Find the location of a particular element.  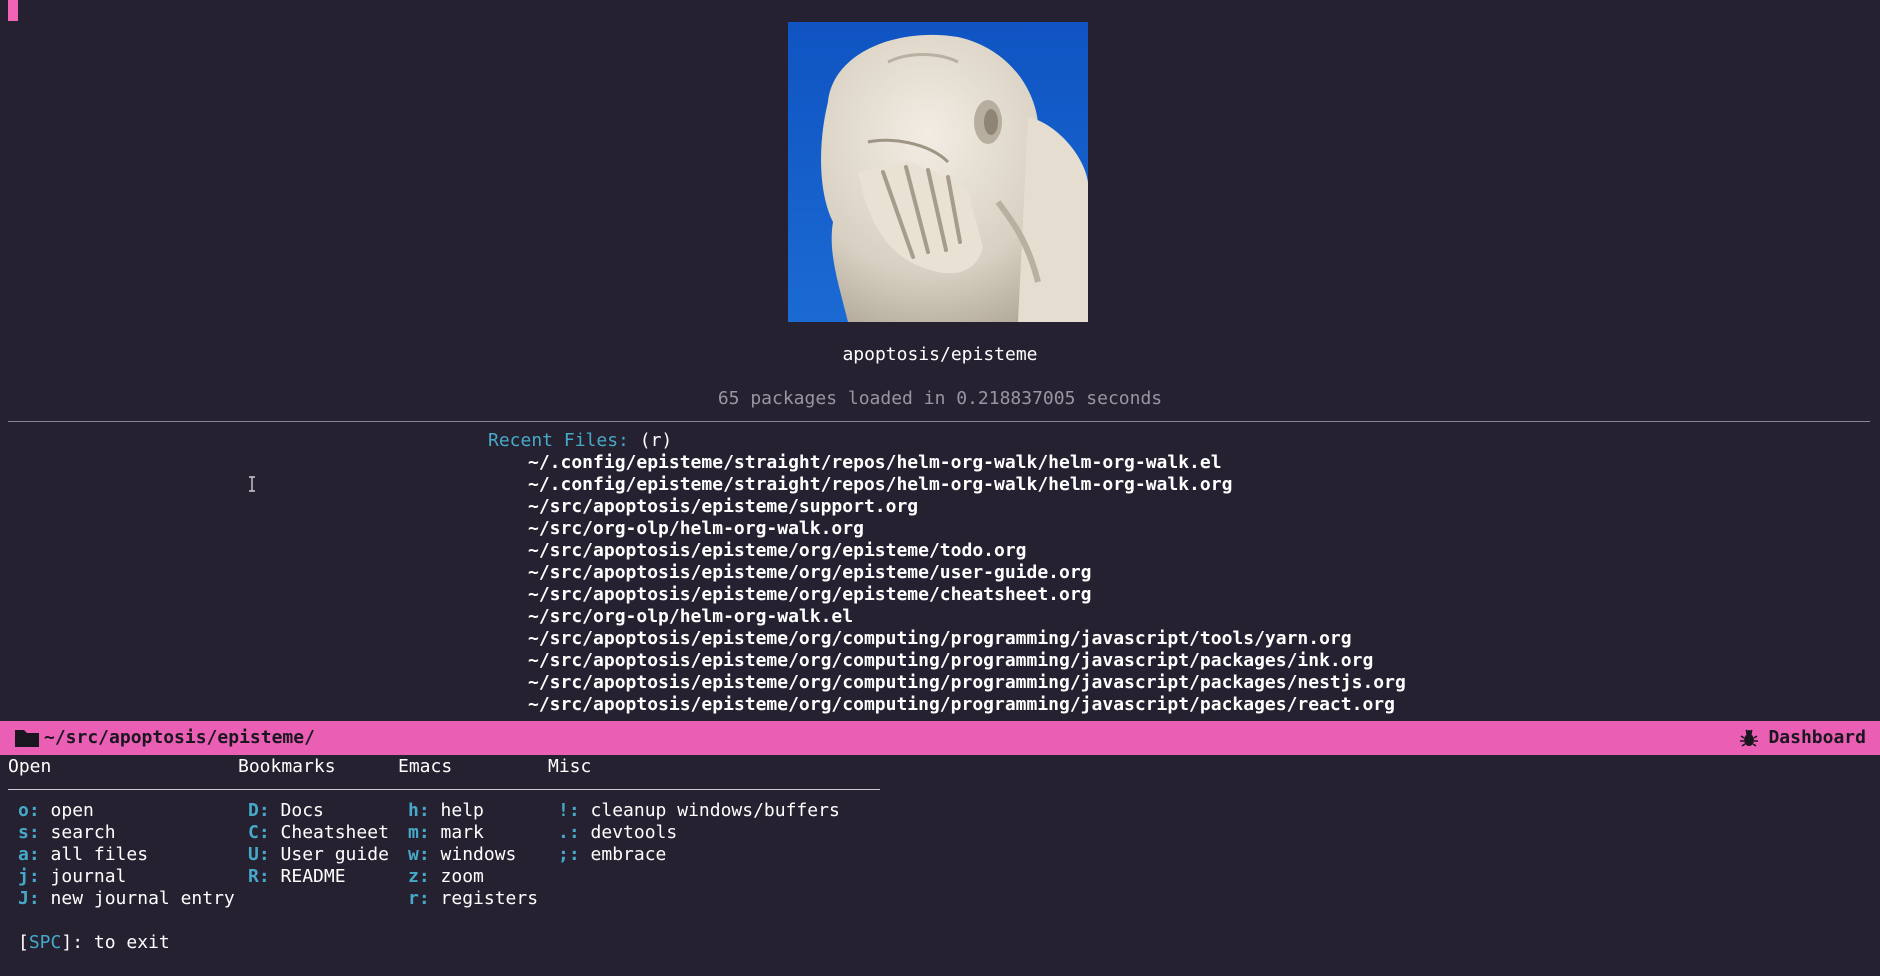

which-key-label: mark is located at coordinates (462, 832).